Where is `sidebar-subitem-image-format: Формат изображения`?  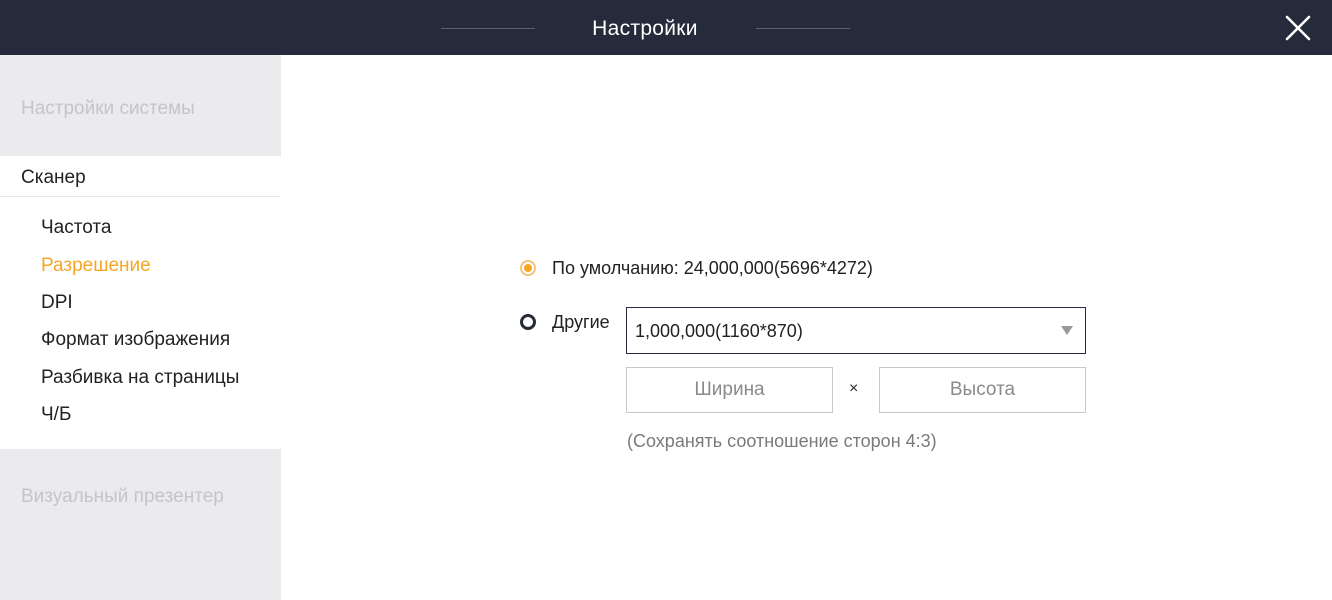
sidebar-subitem-image-format: Формат изображения is located at coordinates (135, 340).